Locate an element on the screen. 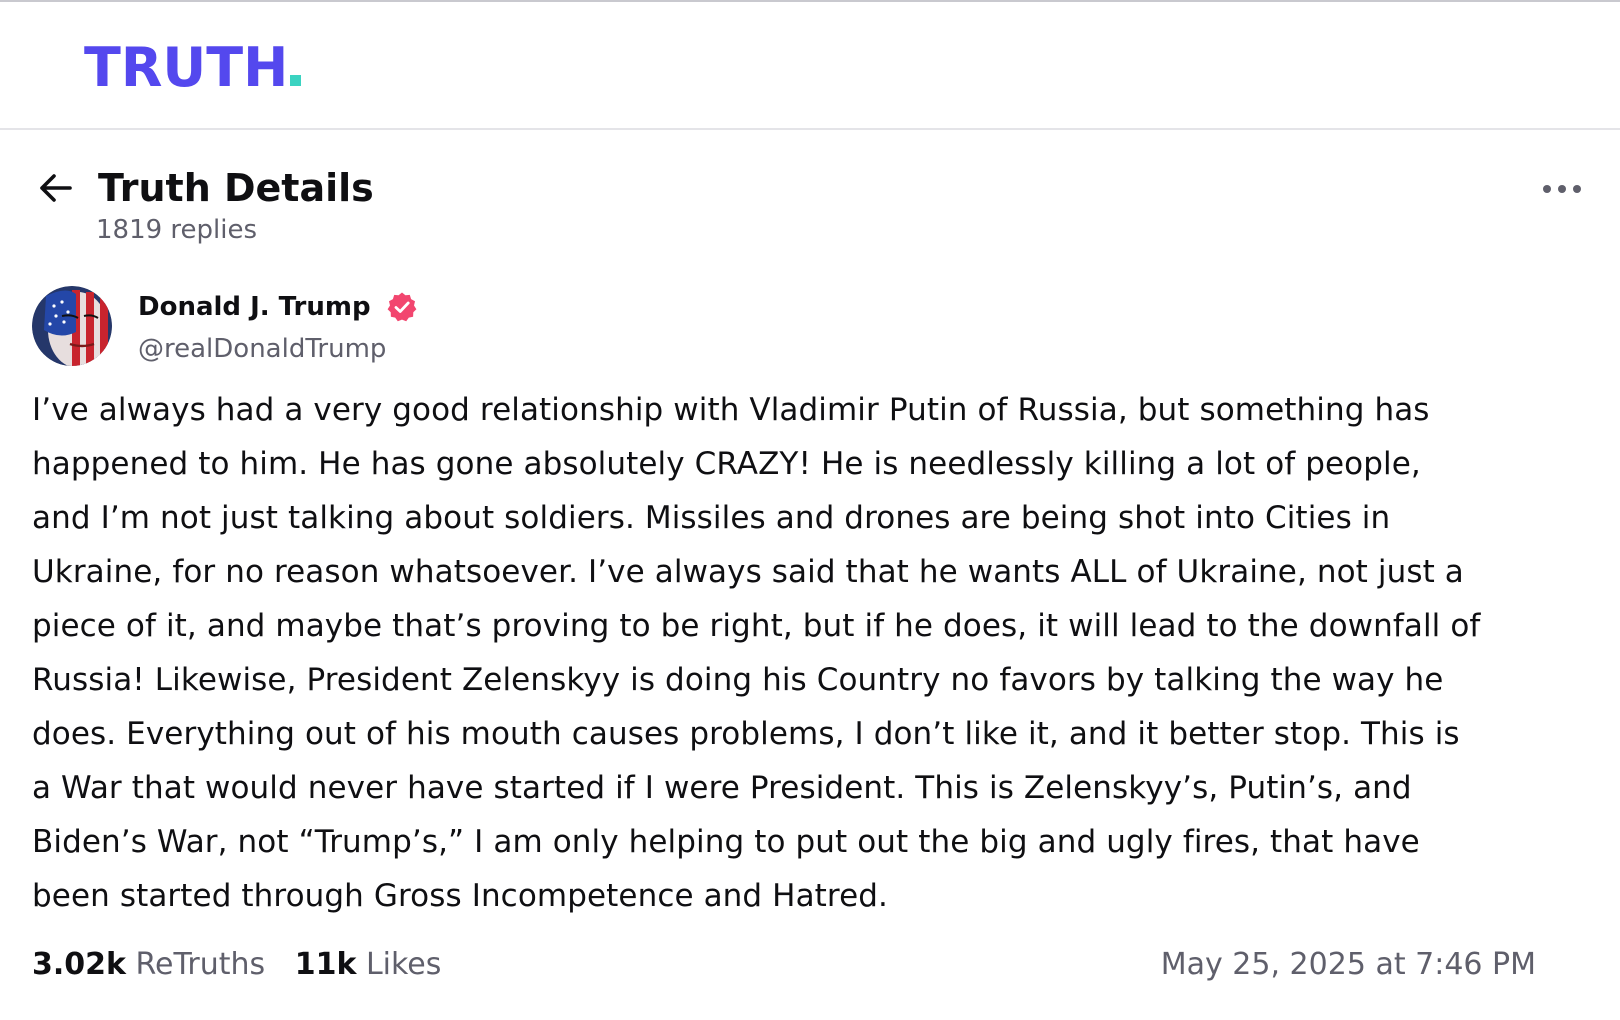  verified-badge-icon is located at coordinates (402, 307).